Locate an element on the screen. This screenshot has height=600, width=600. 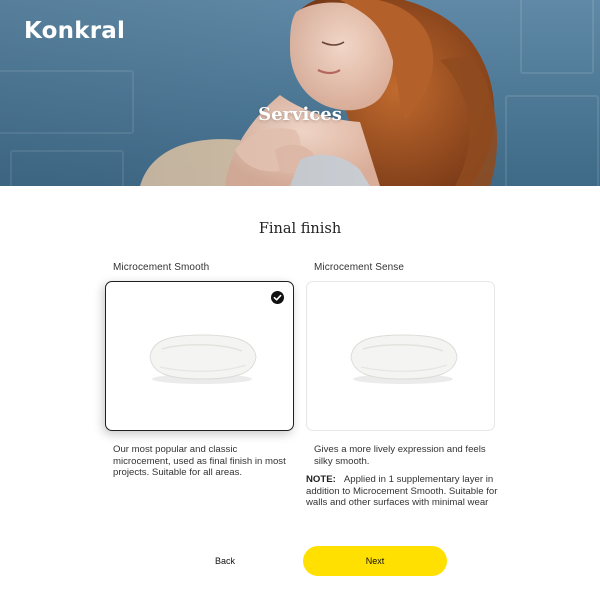
check-icon is located at coordinates (277, 297).